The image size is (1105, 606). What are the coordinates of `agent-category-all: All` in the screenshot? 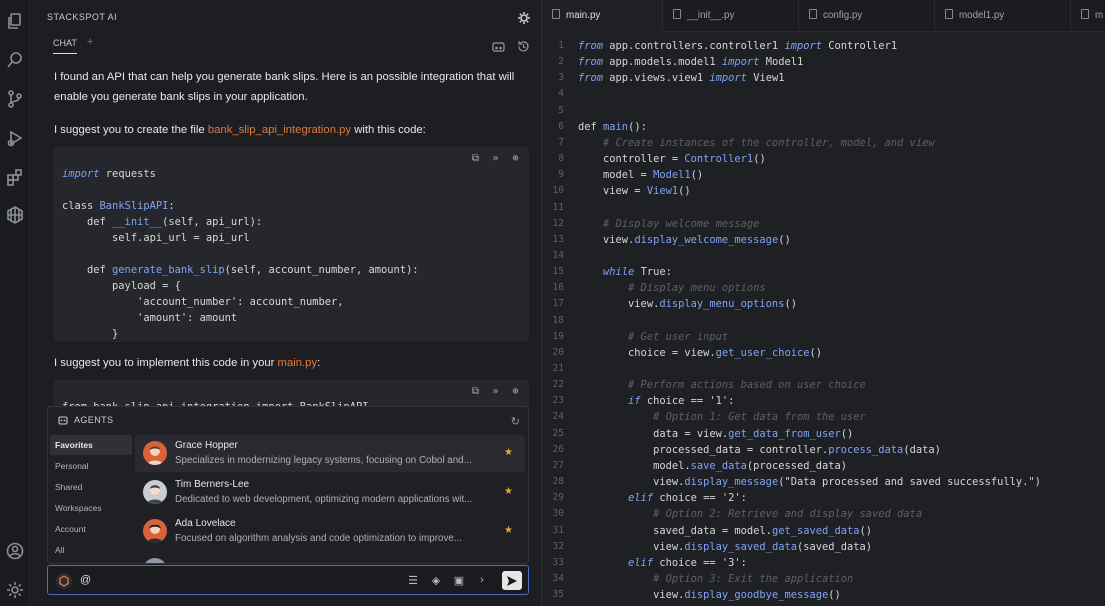 It's located at (91, 550).